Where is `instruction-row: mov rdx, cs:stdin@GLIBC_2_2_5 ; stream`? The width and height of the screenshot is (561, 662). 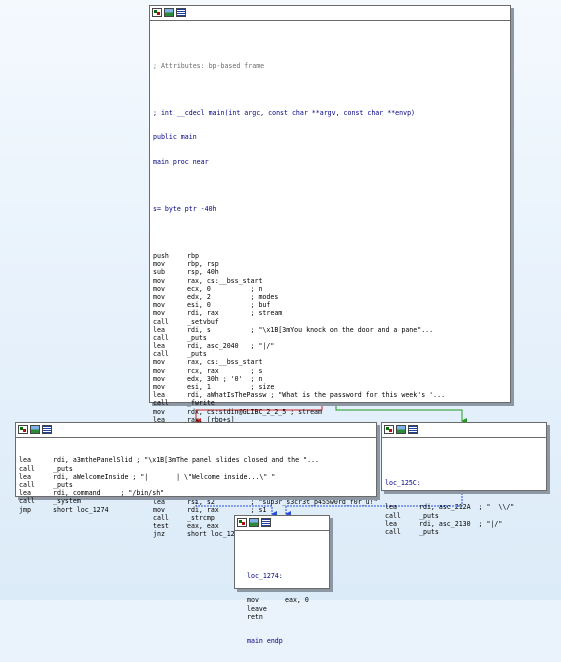
instruction-row: mov rdx, cs:stdin@GLIBC_2_2_5 ; stream is located at coordinates (330, 412).